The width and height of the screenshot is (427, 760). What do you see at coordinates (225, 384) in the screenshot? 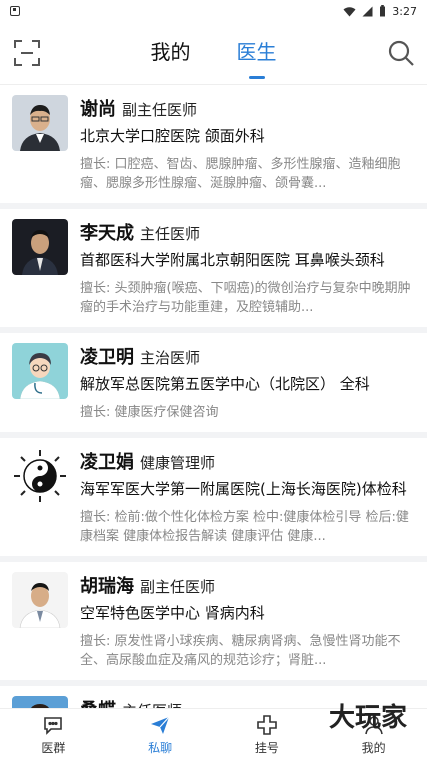
I see `doctor-hospital: 解放军总医院第五医学中心（北院区） 全科` at bounding box center [225, 384].